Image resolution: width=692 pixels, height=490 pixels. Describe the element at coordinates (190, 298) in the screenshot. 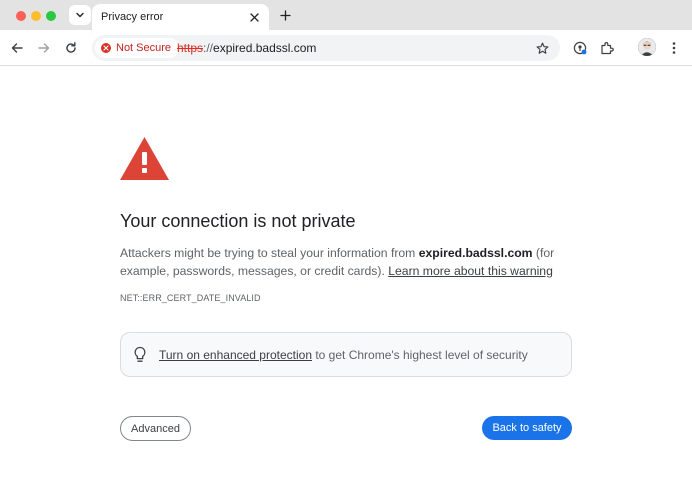

I see `error-code: NET::ERR_CERT_DATE_INVALID` at that location.